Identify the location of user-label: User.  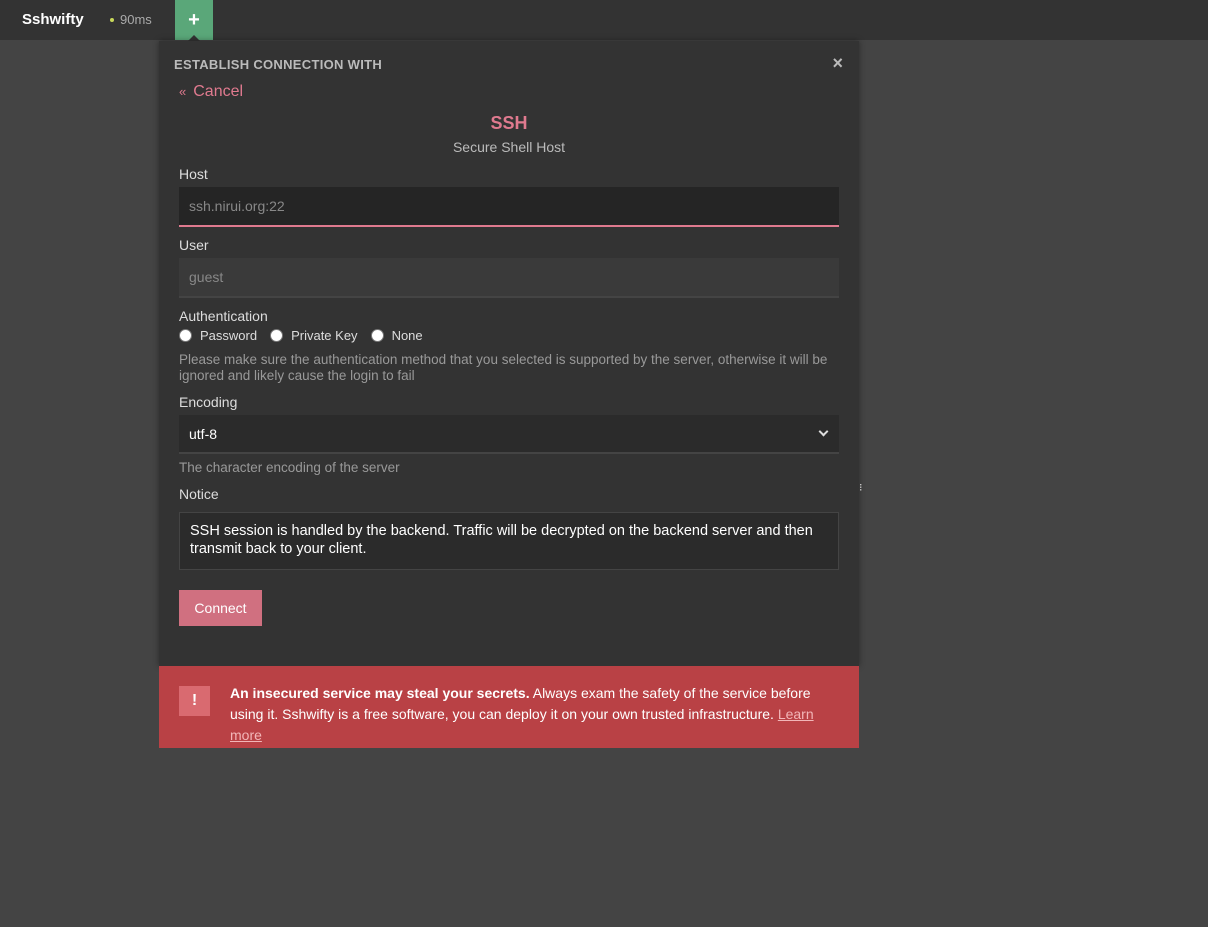
(194, 245).